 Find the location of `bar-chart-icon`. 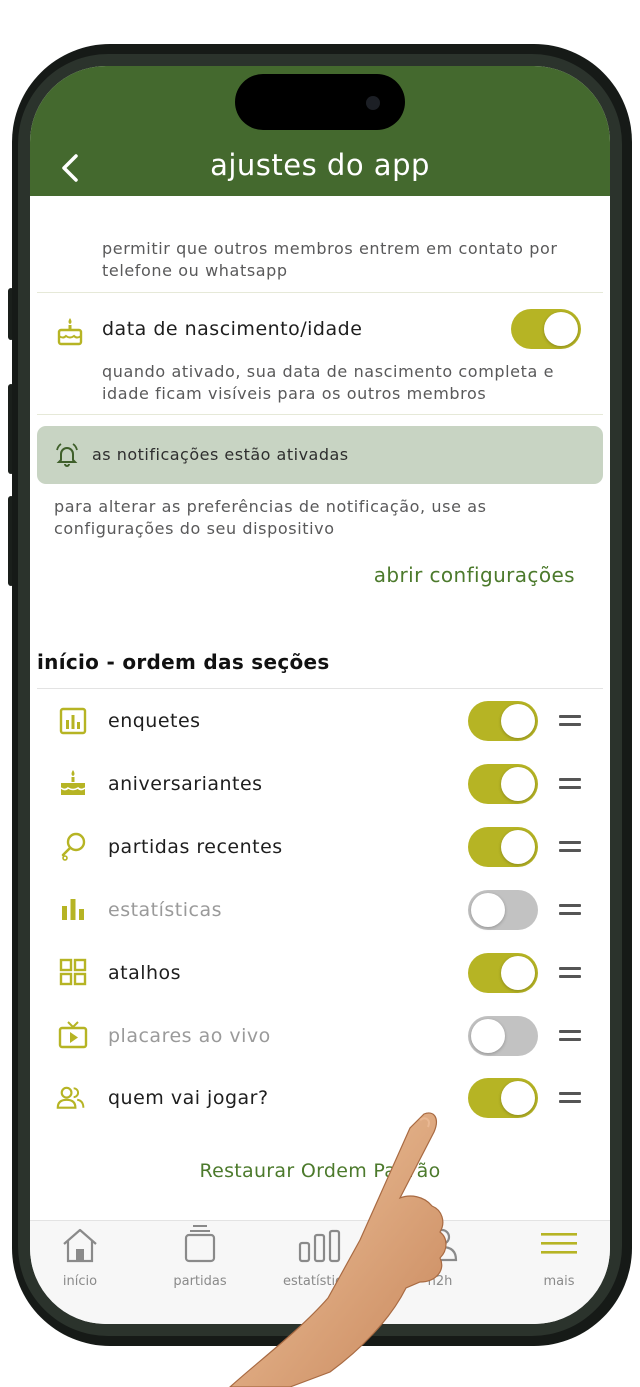

bar-chart-icon is located at coordinates (73, 909).